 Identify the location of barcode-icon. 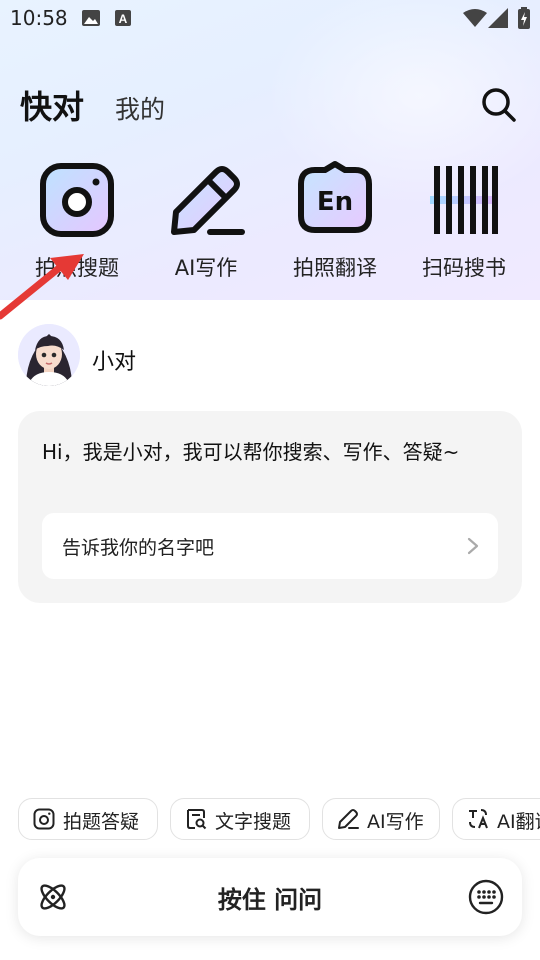
(464, 200).